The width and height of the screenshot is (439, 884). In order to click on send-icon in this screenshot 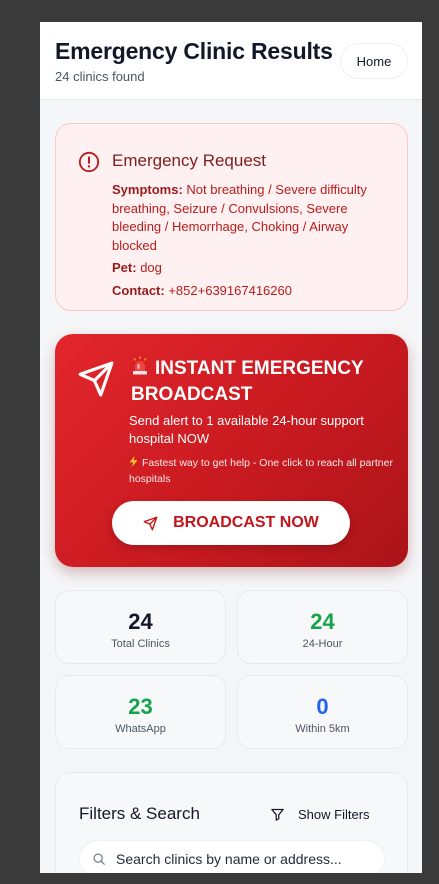, I will do `click(150, 523)`.